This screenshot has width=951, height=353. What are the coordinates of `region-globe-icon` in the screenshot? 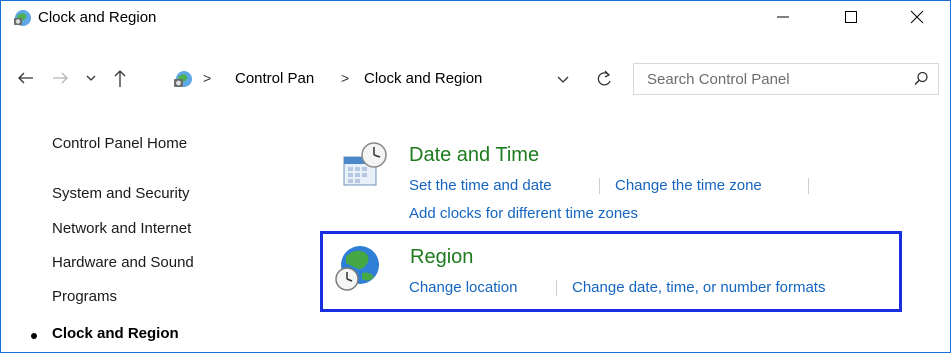 It's located at (357, 270).